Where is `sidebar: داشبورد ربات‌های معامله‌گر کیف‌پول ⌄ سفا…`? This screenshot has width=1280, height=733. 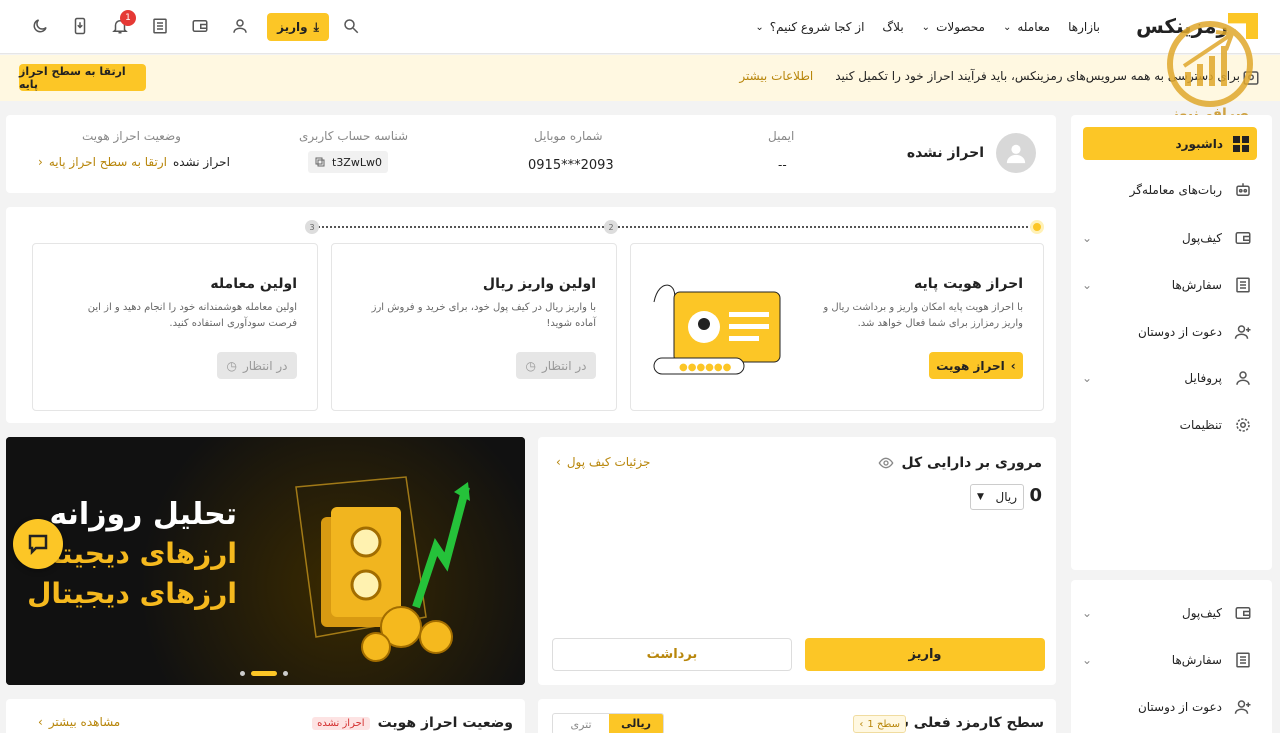 sidebar: داشبورد ربات‌های معامله‌گر کیف‌پول ⌄ سفا… is located at coordinates (1171, 342).